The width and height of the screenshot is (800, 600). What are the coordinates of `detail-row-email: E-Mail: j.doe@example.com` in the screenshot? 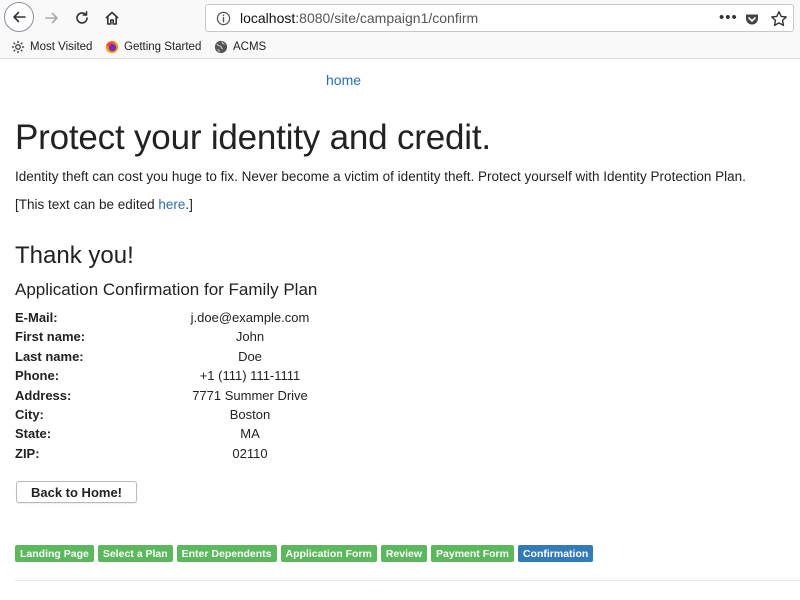 It's located at (165, 317).